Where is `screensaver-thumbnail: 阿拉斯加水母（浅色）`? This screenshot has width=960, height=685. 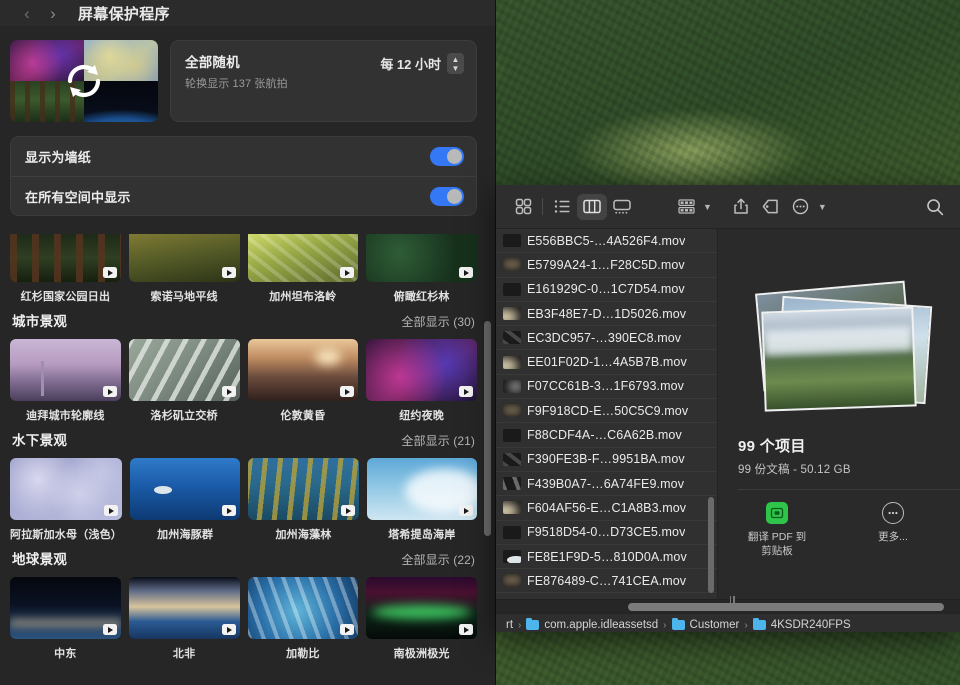 screensaver-thumbnail: 阿拉斯加水母（浅色） is located at coordinates (66, 500).